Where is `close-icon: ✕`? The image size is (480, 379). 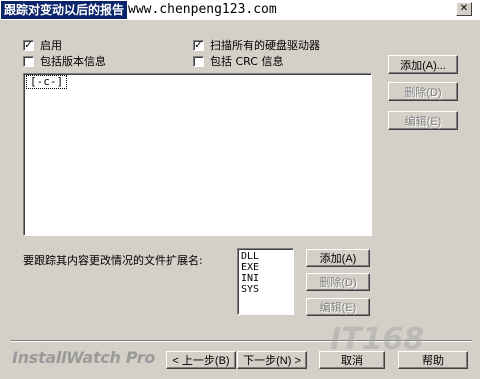
close-icon: ✕ is located at coordinates (464, 8).